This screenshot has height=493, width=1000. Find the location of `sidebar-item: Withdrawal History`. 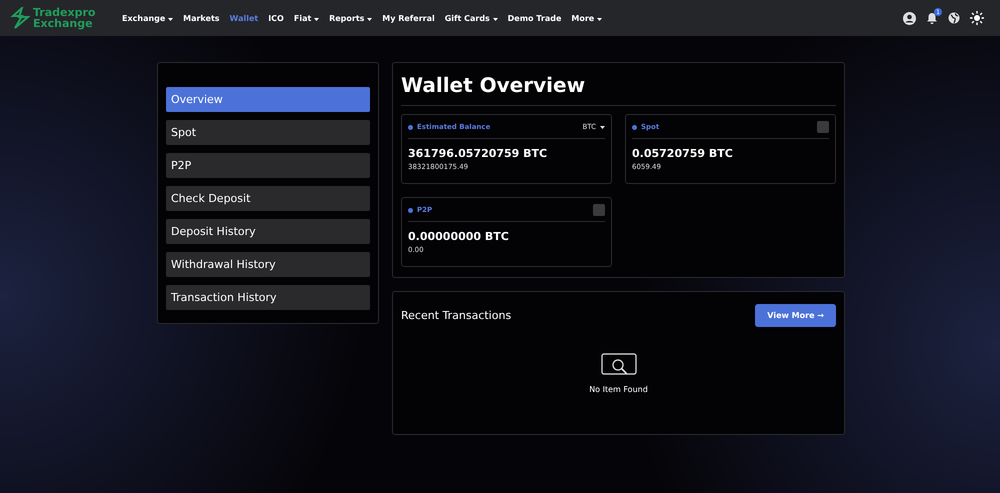

sidebar-item: Withdrawal History is located at coordinates (268, 264).